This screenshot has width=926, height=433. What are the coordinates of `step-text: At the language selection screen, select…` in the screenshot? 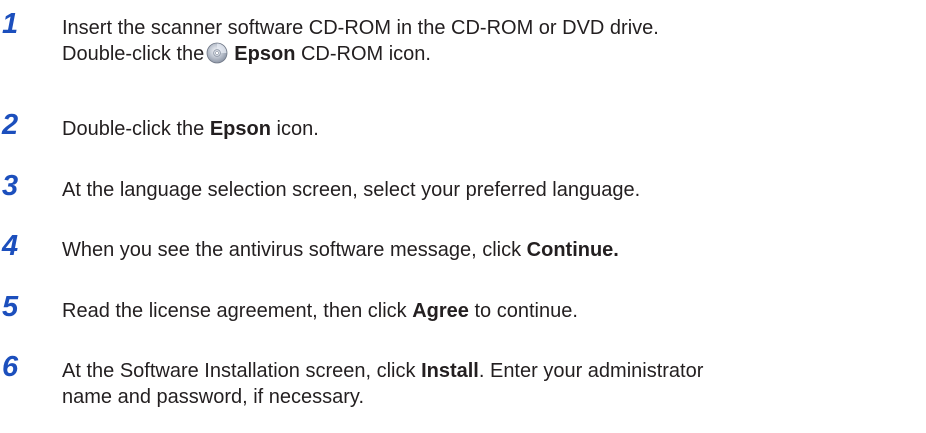 It's located at (487, 190).